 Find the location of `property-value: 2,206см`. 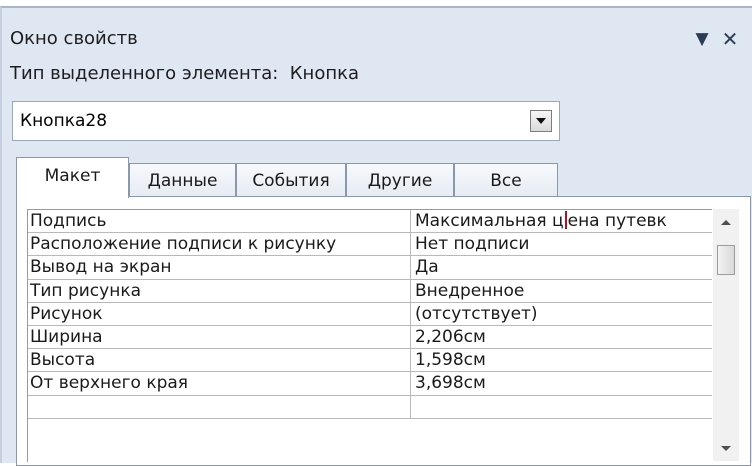

property-value: 2,206см is located at coordinates (561, 337).